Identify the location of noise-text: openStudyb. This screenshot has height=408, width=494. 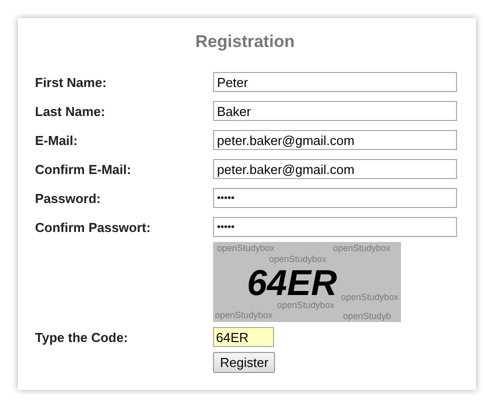
(367, 316).